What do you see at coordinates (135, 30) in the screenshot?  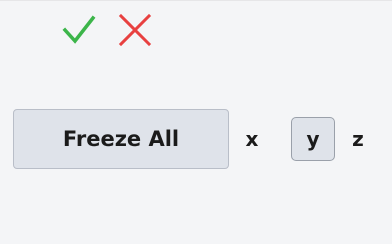 I see `close-icon` at bounding box center [135, 30].